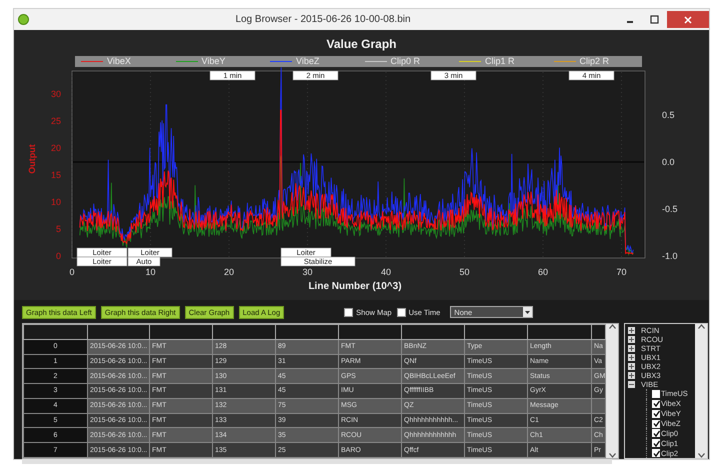 Image resolution: width=723 pixels, height=465 pixels. I want to click on axis-tick-label: 40, so click(386, 272).